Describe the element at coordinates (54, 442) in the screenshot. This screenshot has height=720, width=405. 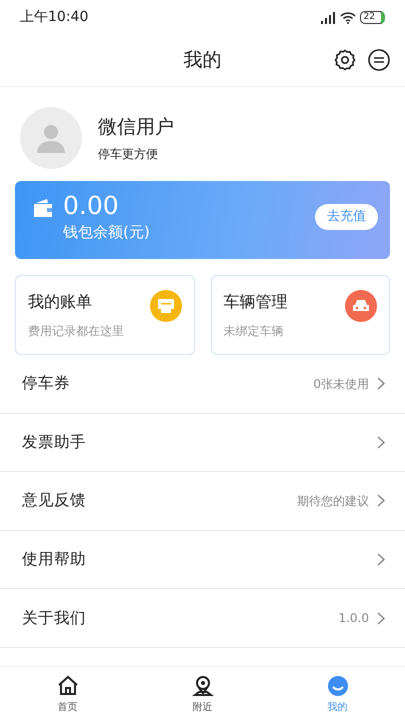
I see `menu-label: 发票助手` at that location.